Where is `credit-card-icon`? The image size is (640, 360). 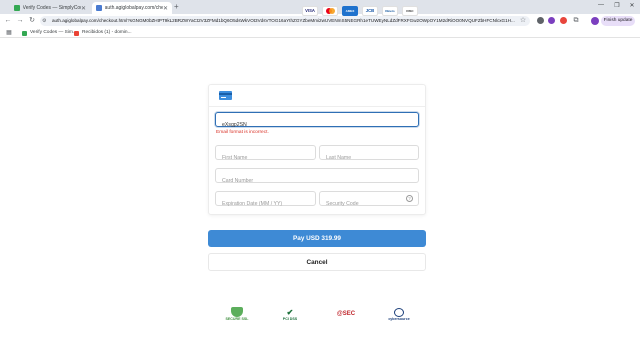 credit-card-icon is located at coordinates (225, 95).